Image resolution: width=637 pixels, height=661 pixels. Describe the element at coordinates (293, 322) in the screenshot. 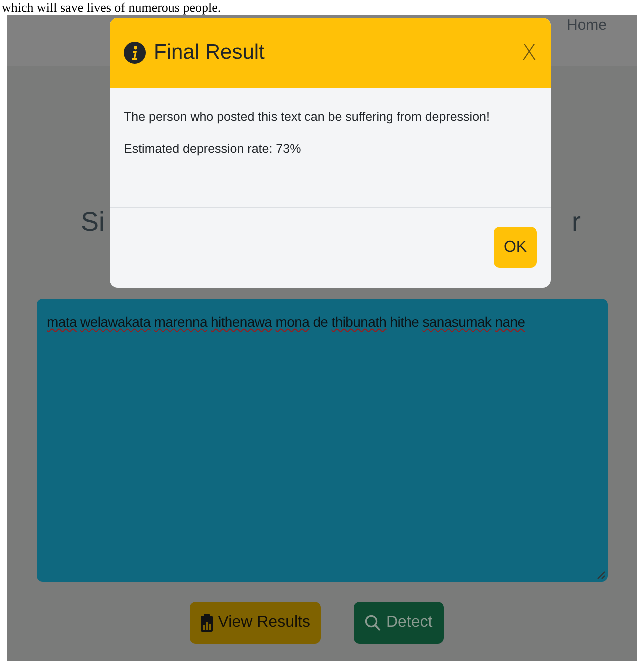

I see `word: mona` at that location.